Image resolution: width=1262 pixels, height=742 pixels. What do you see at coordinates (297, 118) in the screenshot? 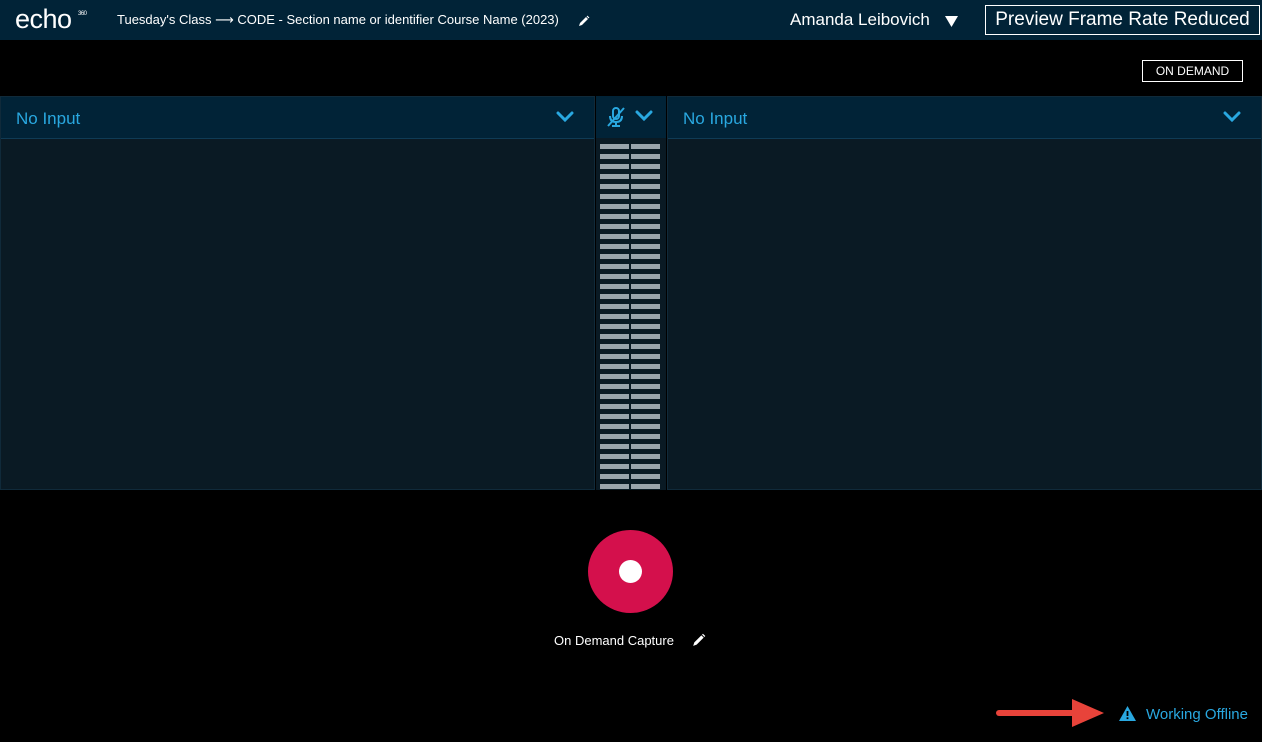
I see `left-input-selector: No Input` at bounding box center [297, 118].